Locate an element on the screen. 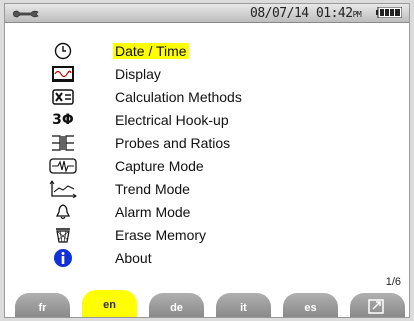 The height and width of the screenshot is (321, 414). menu-item-about: About is located at coordinates (207, 258).